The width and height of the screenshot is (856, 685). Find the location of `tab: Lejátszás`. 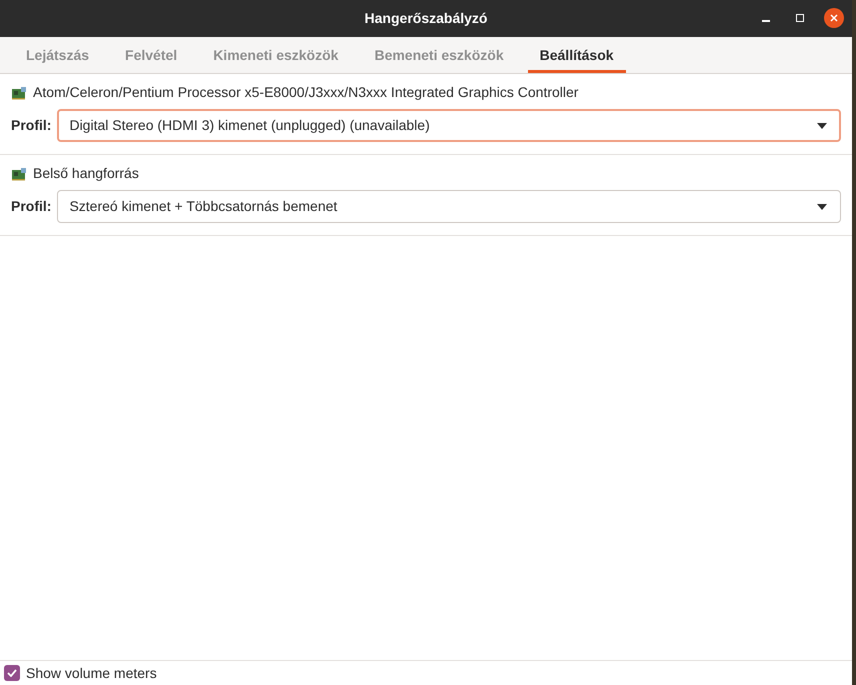

tab: Lejátszás is located at coordinates (58, 55).